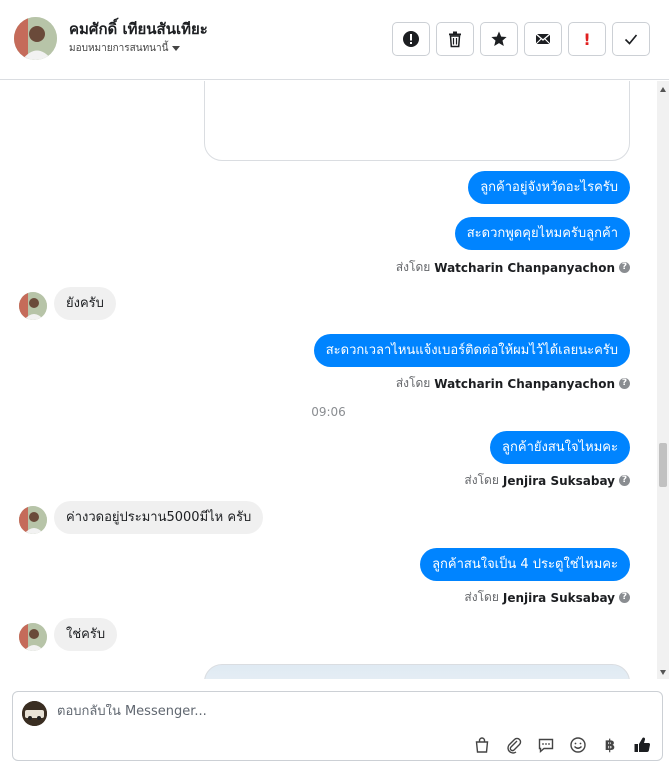  What do you see at coordinates (514, 745) in the screenshot?
I see `paperclip-icon` at bounding box center [514, 745].